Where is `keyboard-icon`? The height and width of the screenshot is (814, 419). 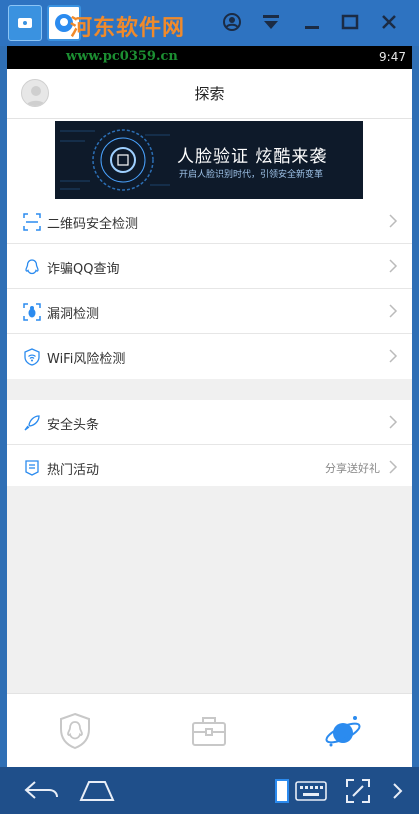 keyboard-icon is located at coordinates (311, 791).